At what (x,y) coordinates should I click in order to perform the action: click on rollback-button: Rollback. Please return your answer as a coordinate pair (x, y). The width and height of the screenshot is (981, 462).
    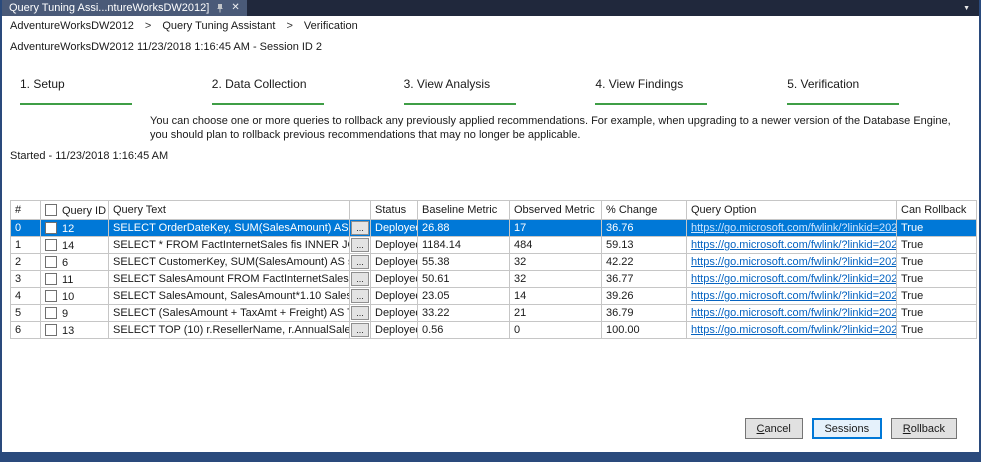
    Looking at the image, I should click on (923, 428).